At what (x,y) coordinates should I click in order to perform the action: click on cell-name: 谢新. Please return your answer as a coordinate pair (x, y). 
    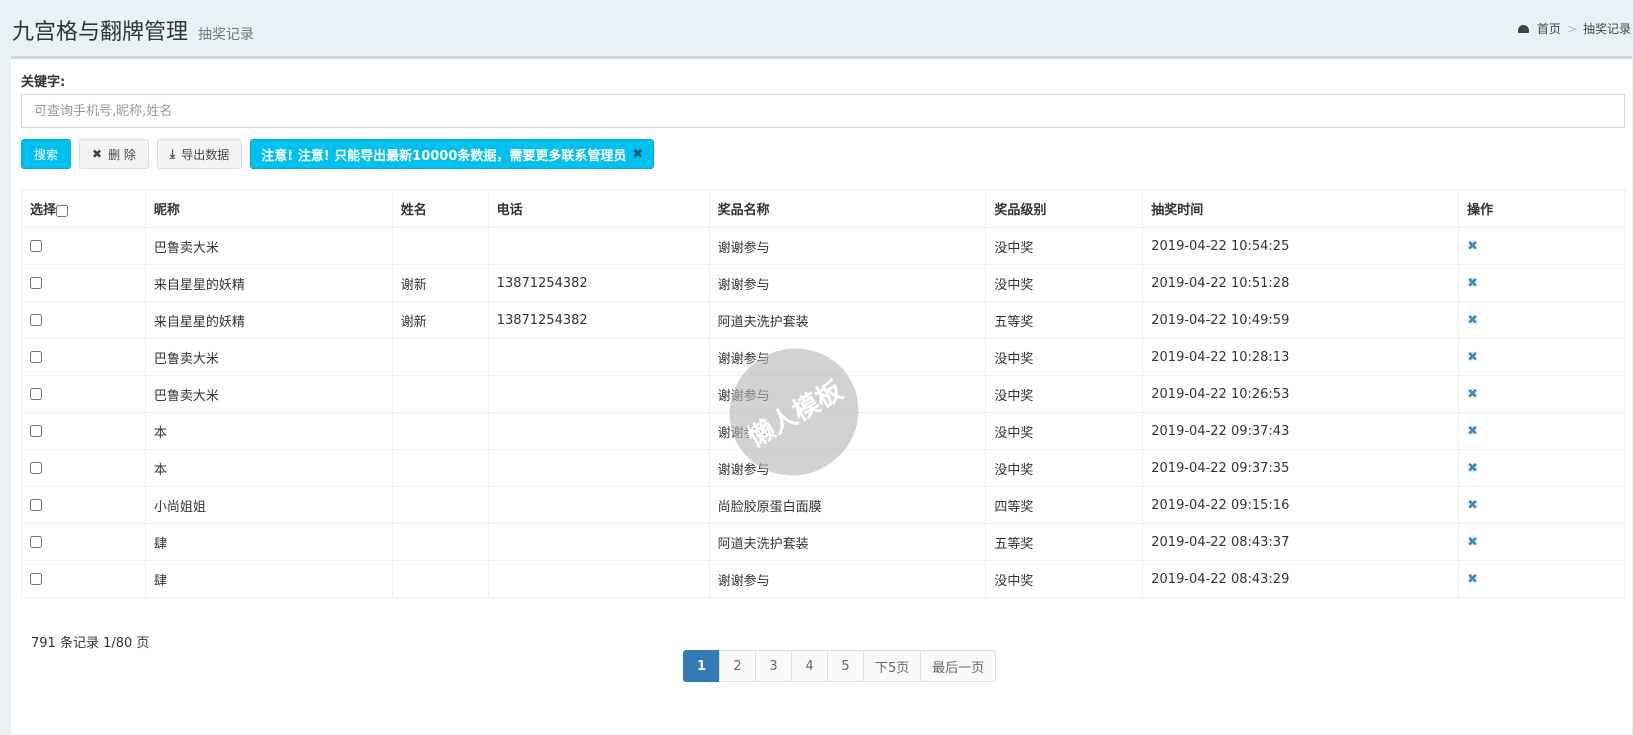
    Looking at the image, I should click on (440, 320).